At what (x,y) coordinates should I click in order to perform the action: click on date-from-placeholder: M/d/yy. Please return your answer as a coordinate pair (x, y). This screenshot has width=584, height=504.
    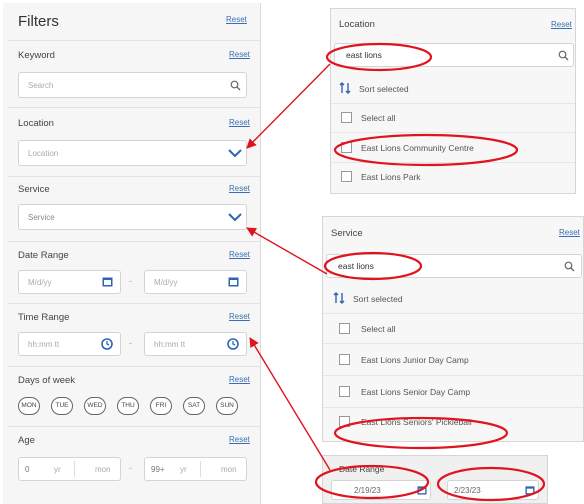
    Looking at the image, I should click on (40, 282).